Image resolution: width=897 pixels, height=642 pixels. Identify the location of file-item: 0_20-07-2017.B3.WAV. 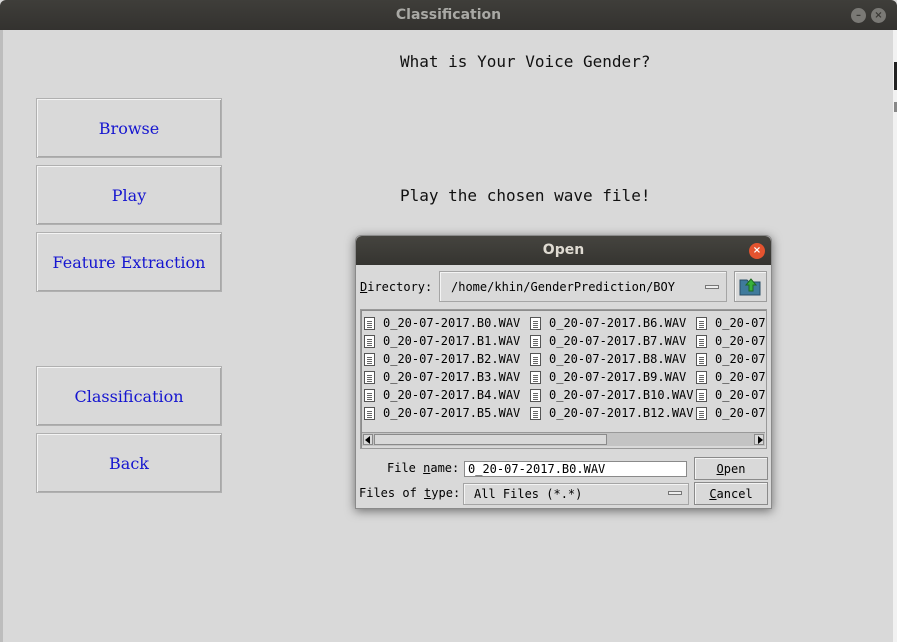
(442, 377).